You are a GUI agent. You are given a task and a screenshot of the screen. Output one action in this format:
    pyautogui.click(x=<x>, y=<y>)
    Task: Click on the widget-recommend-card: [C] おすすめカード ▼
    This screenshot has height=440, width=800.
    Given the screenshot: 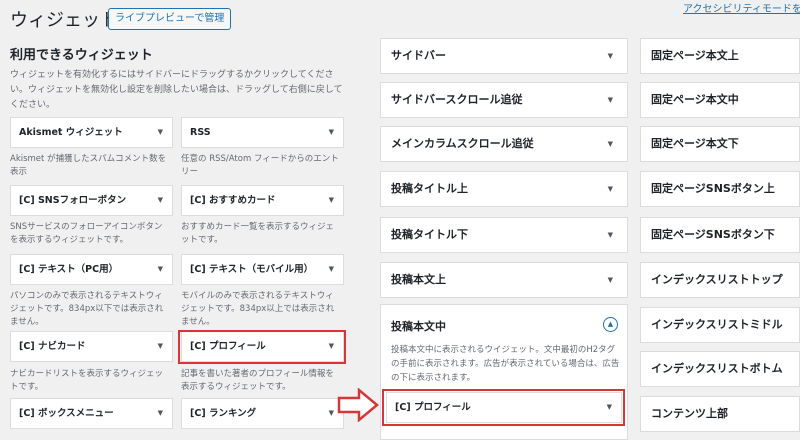 What is the action you would take?
    pyautogui.click(x=262, y=200)
    